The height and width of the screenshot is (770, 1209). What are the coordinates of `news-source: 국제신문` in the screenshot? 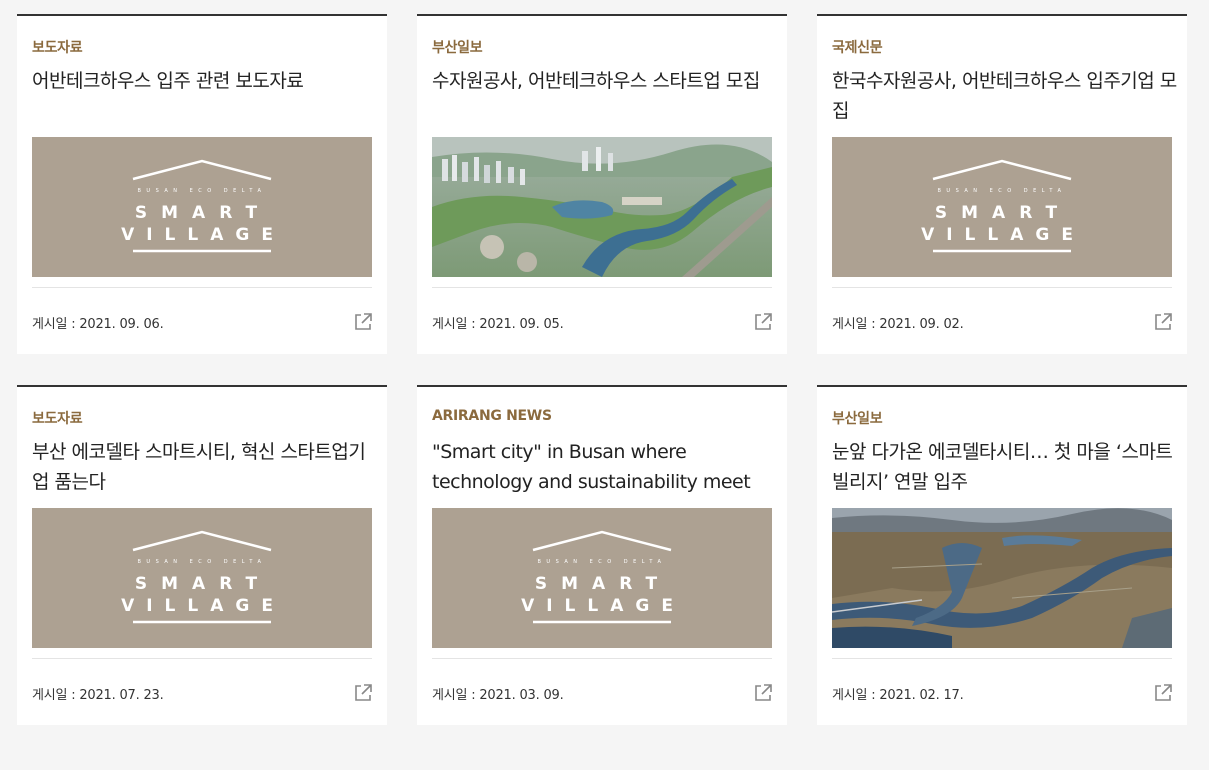 It's located at (857, 48).